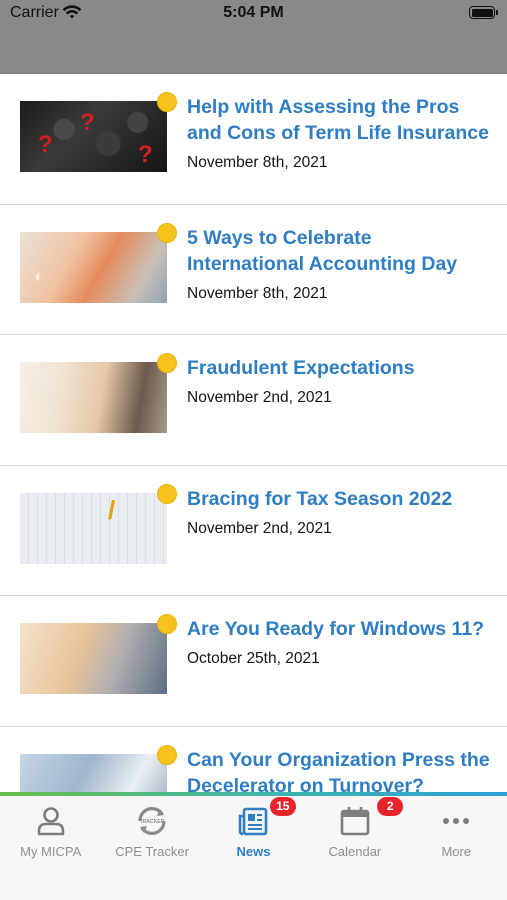  What do you see at coordinates (93, 528) in the screenshot?
I see `tax-documents-image: /` at bounding box center [93, 528].